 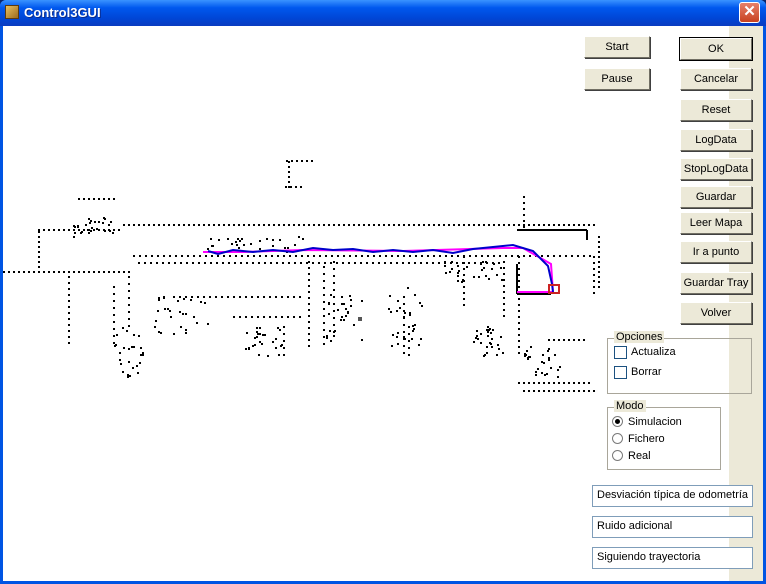 I want to click on guardar-mapa-button: Guardar Mapa, so click(x=716, y=204).